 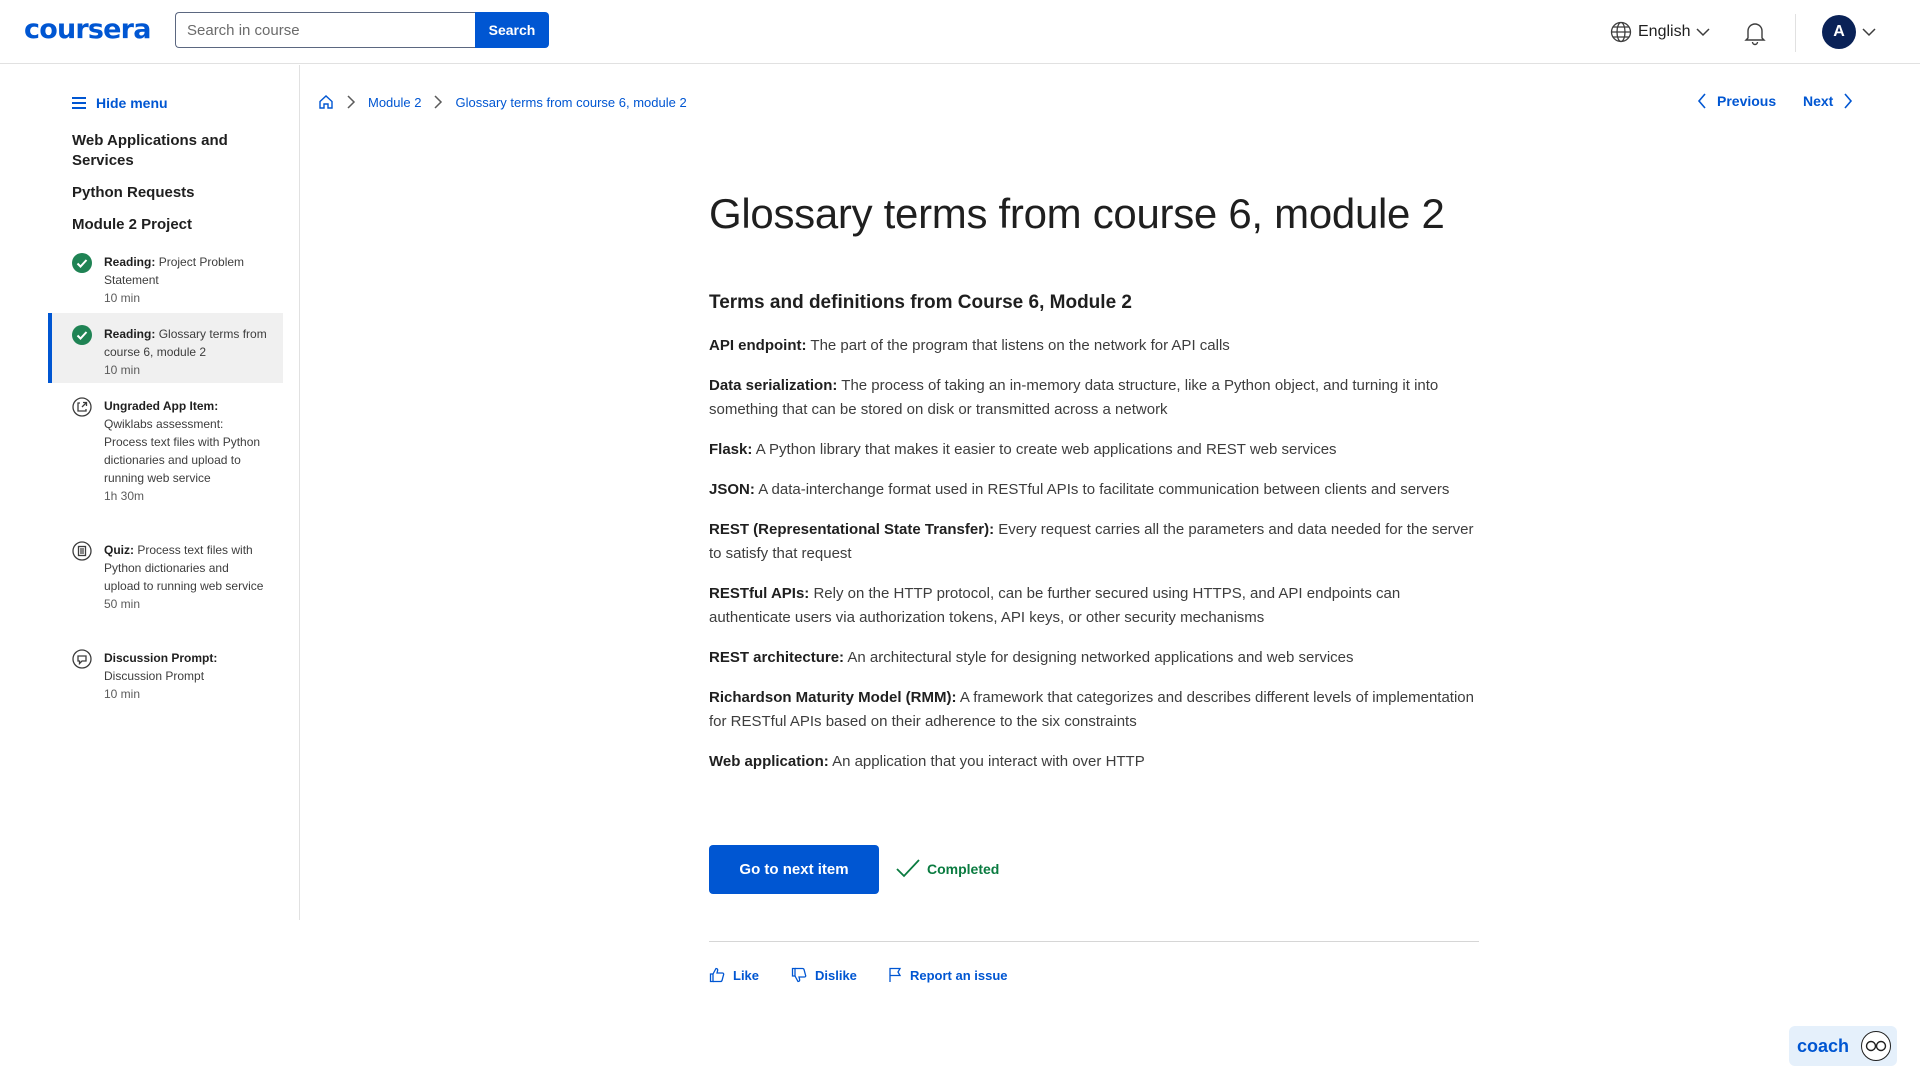 What do you see at coordinates (833, 697) in the screenshot?
I see `glossary-term: Richardson Maturity Model (RMM):` at bounding box center [833, 697].